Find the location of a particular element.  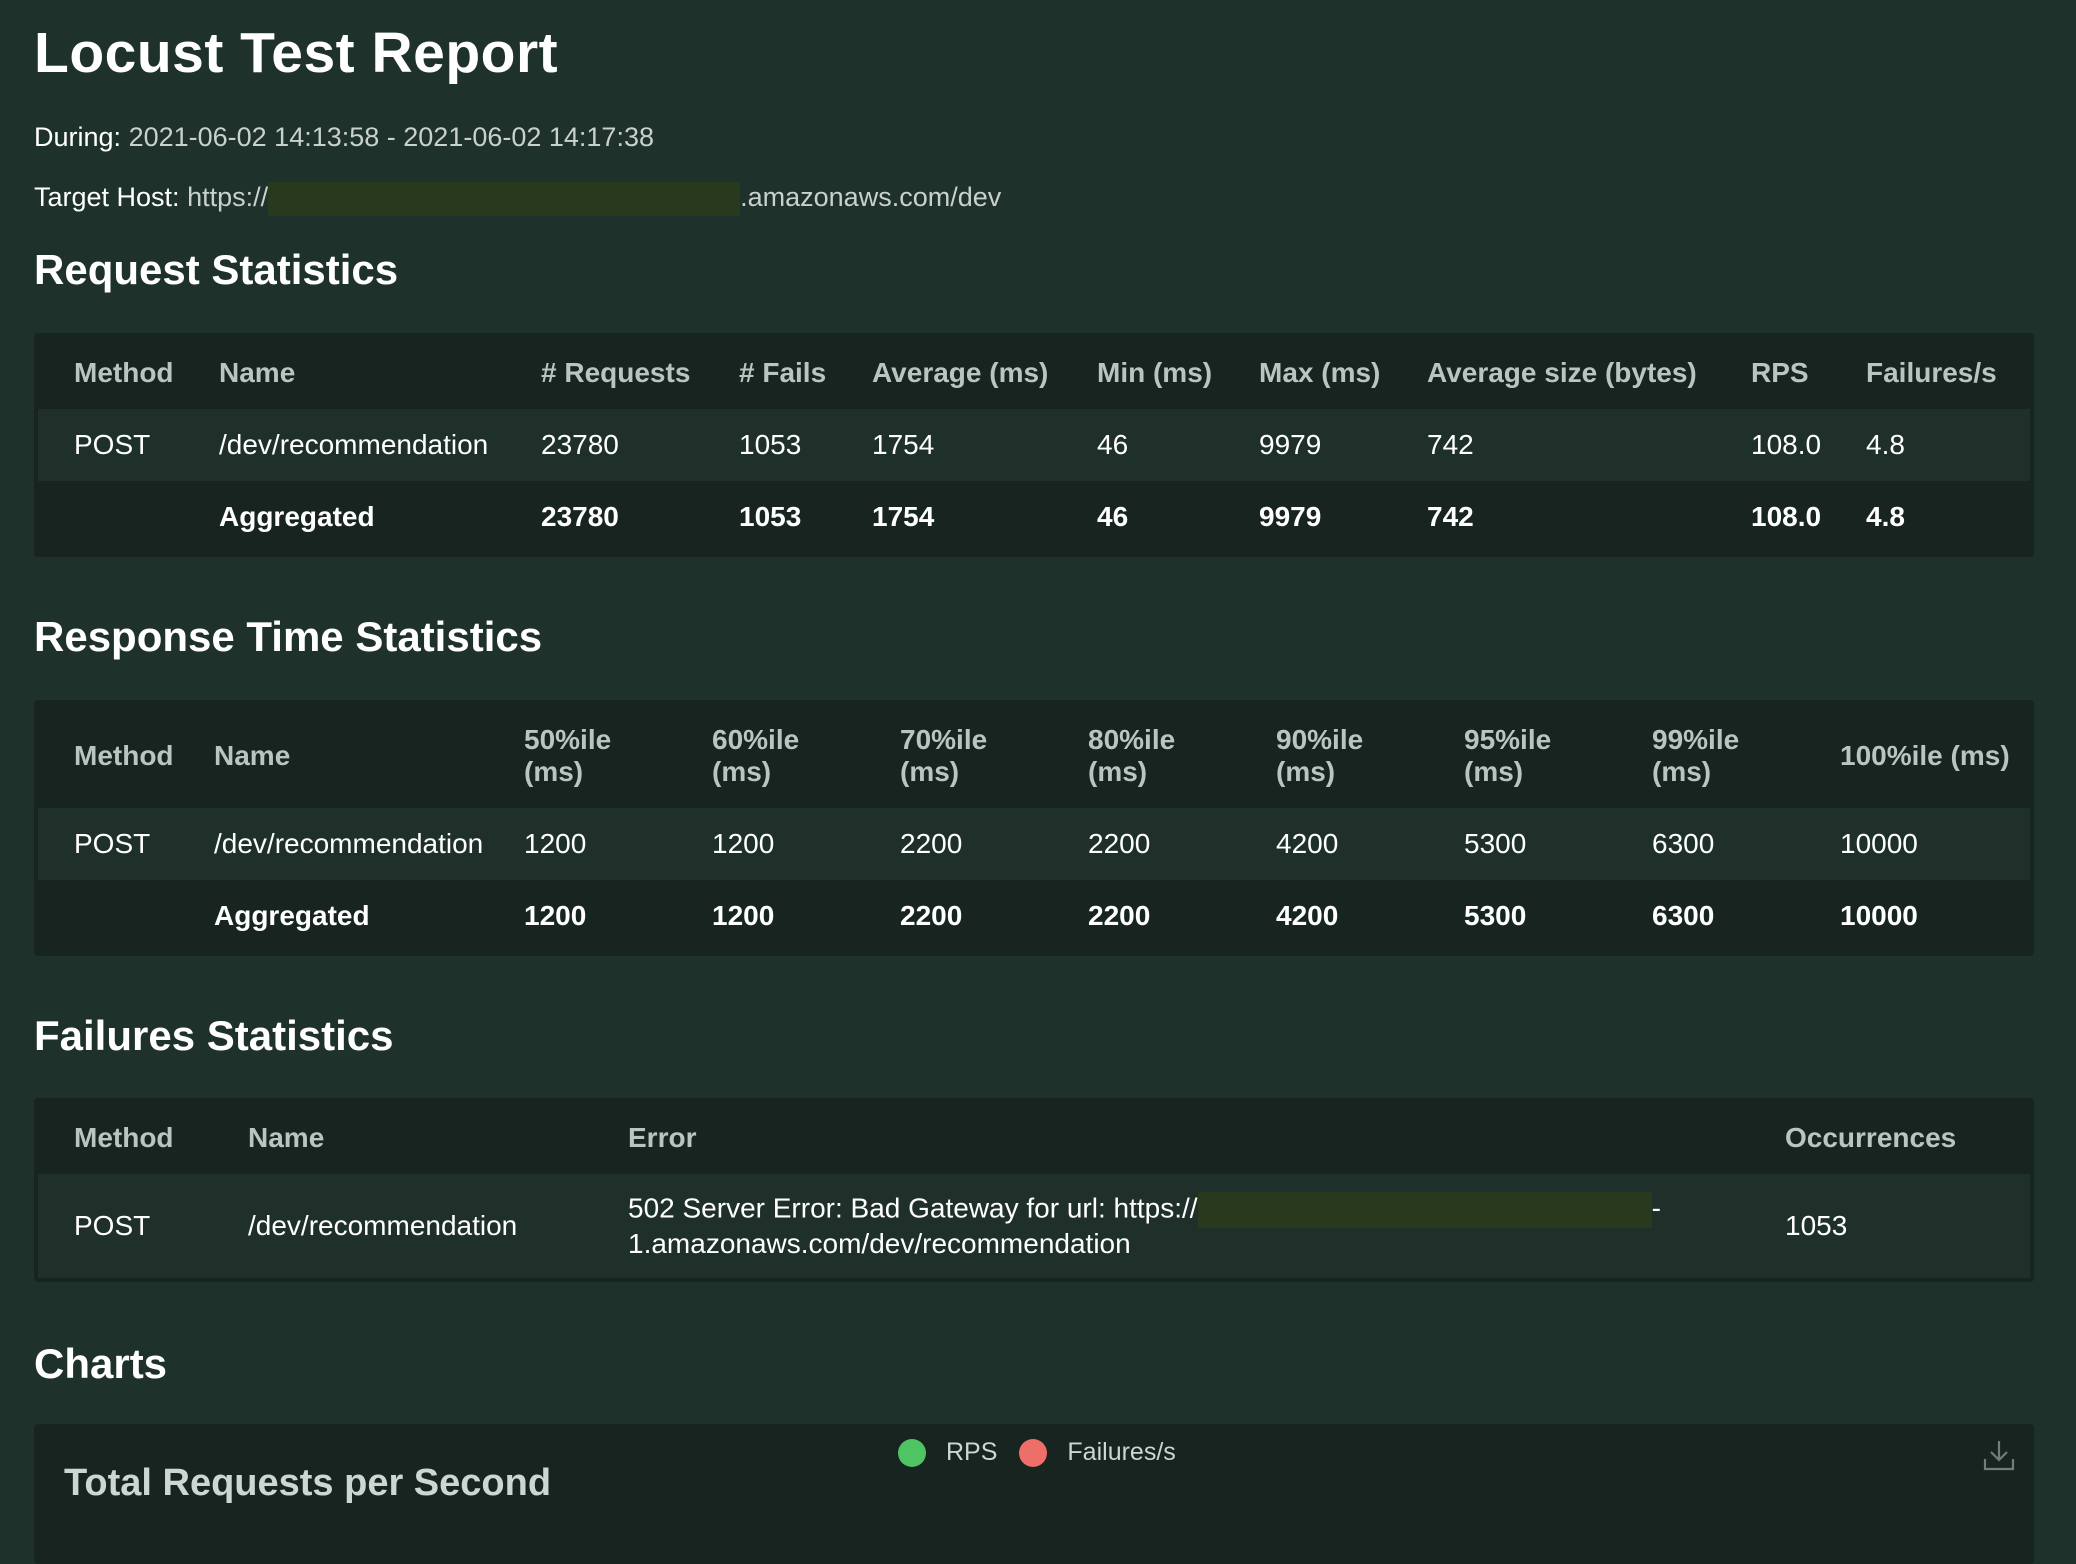

column-header: Average (ms) is located at coordinates (948, 373).